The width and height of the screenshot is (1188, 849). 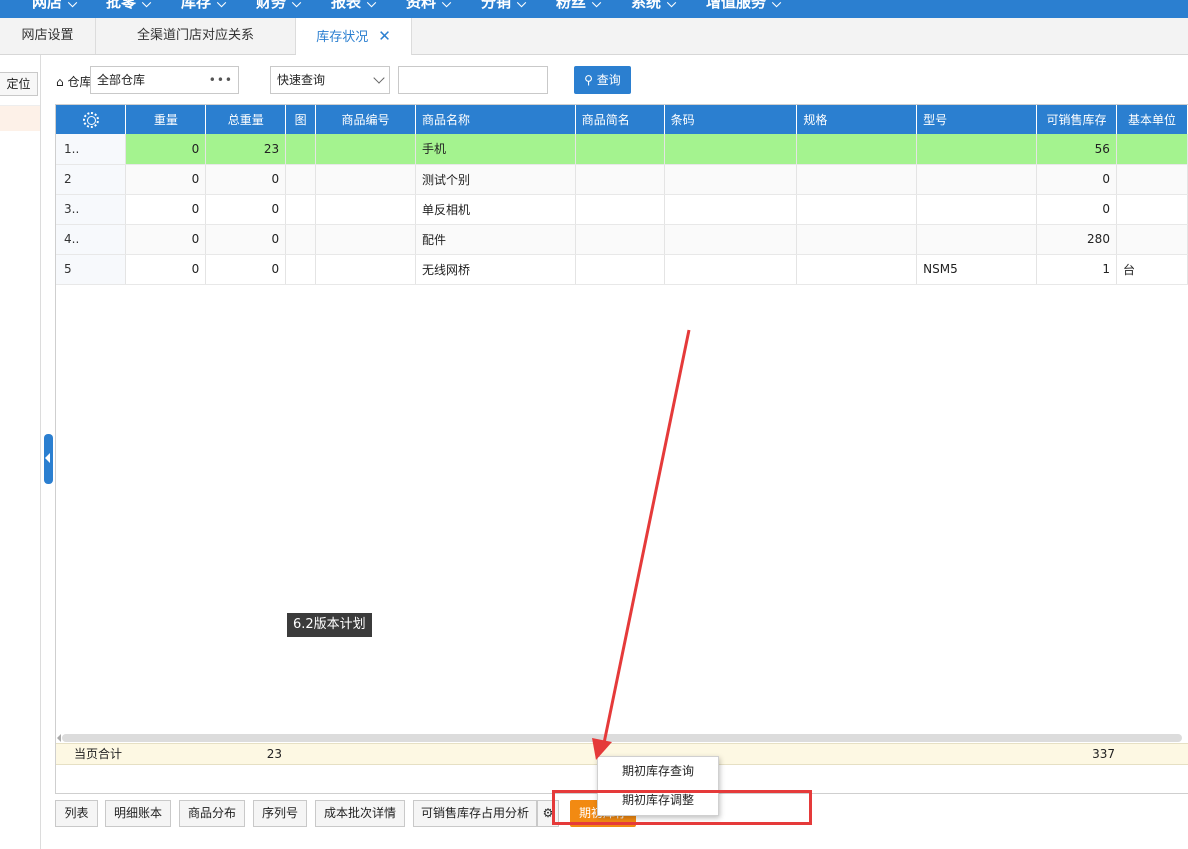 I want to click on annotation-arrow, so click(x=641, y=544).